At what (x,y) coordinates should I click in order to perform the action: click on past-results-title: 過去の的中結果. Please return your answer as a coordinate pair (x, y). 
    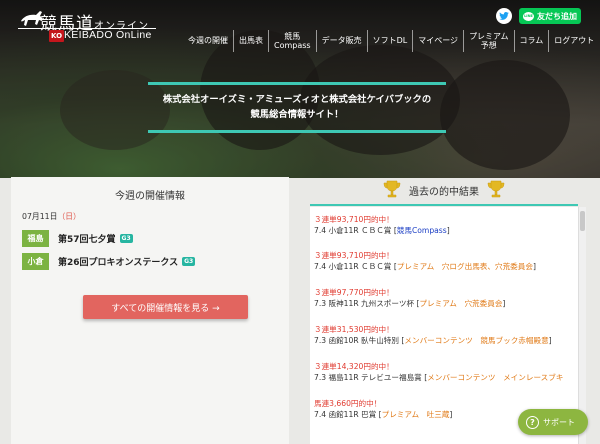
    Looking at the image, I should click on (444, 192).